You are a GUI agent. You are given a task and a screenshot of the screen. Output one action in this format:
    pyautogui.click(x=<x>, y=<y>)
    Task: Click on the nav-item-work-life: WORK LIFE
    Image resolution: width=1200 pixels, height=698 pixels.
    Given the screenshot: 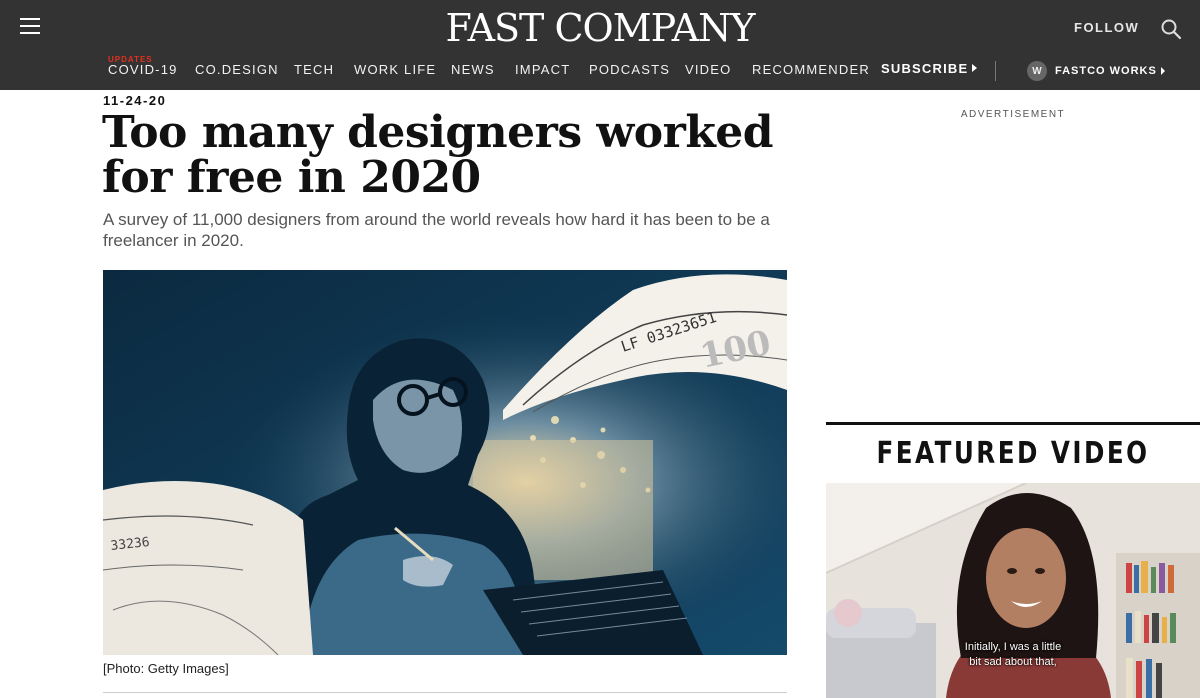 What is the action you would take?
    pyautogui.click(x=395, y=69)
    